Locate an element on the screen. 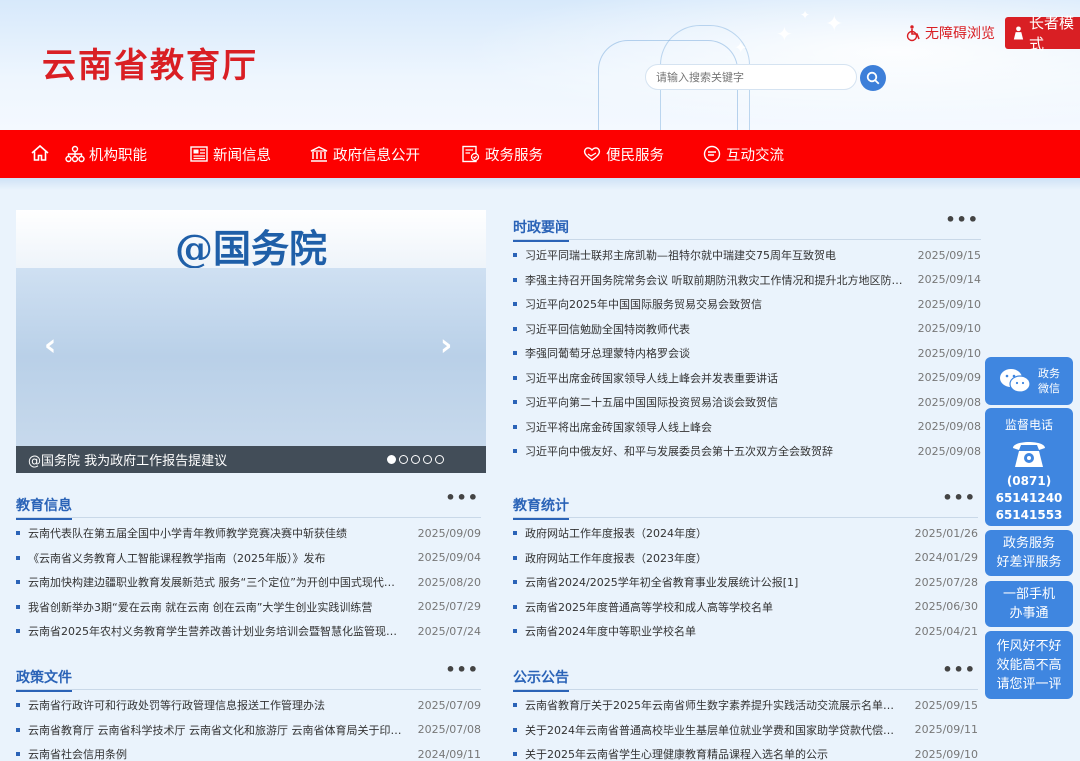  panel-title: 政策文件 is located at coordinates (44, 679).